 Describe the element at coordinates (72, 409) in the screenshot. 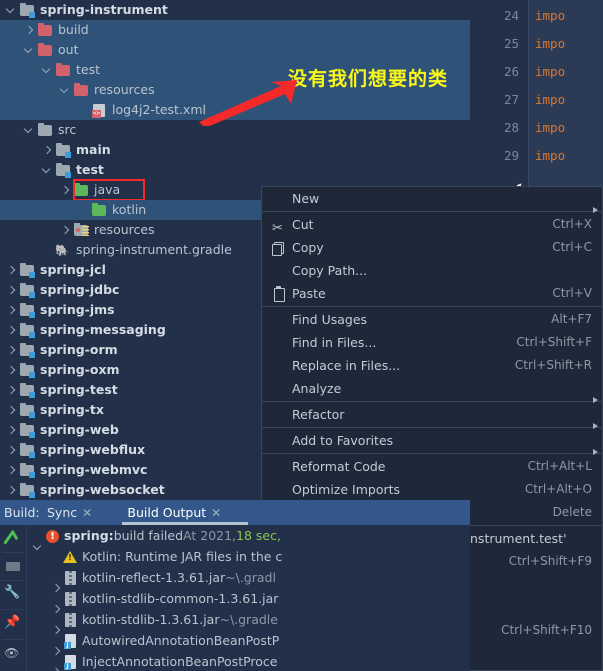

I see `tree-item-label: spring-tx` at that location.